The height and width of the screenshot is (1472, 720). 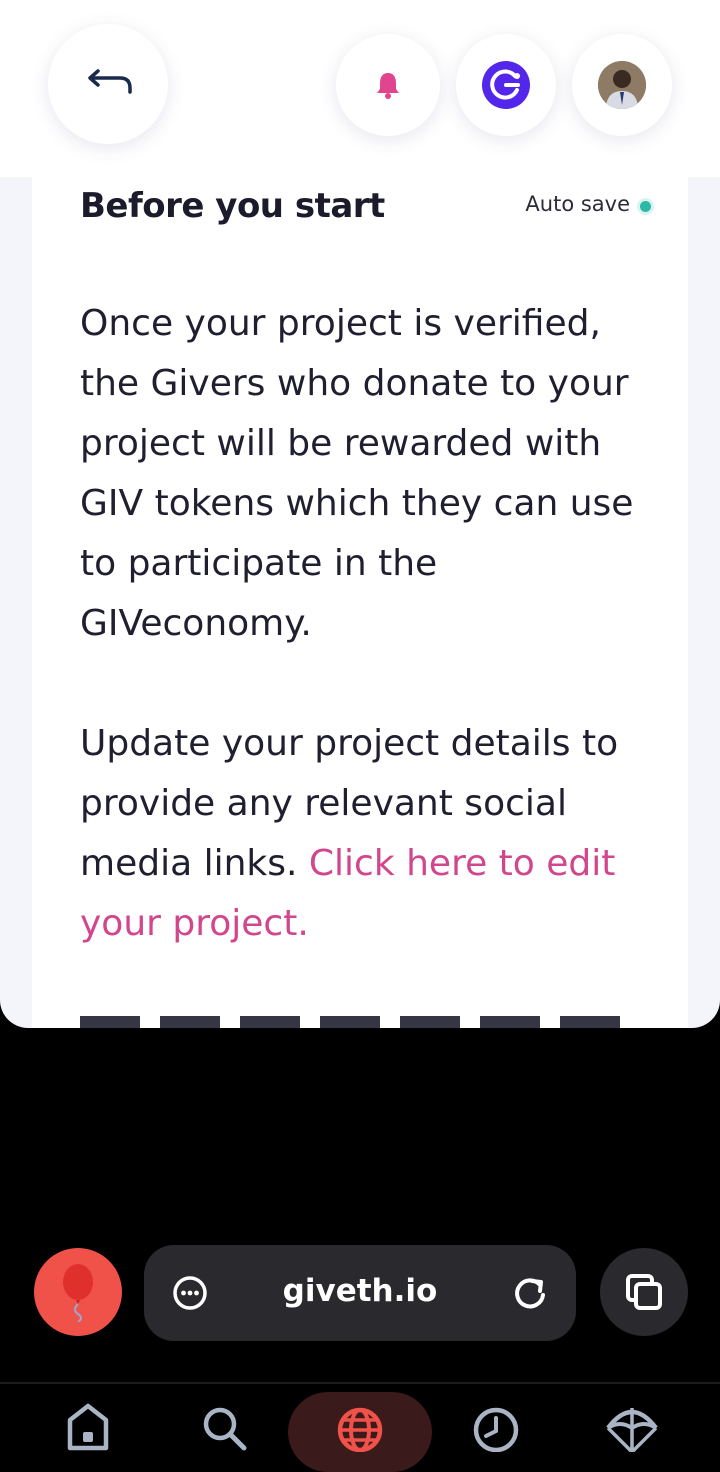 What do you see at coordinates (645, 206) in the screenshot?
I see `autosave-status-icon` at bounding box center [645, 206].